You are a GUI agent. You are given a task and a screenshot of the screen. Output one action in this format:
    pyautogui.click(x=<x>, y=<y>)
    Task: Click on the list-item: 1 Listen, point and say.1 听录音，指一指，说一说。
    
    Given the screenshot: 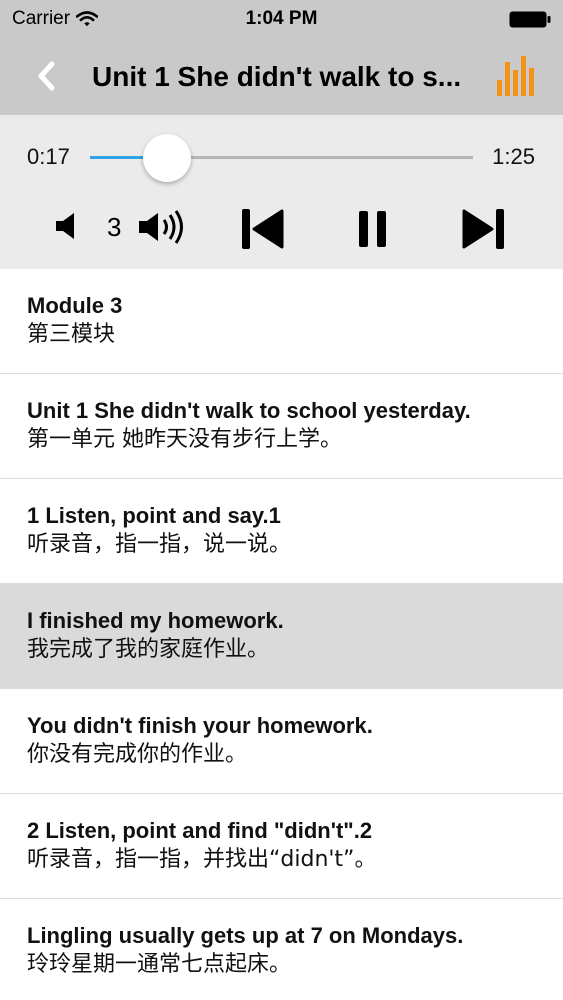 What is the action you would take?
    pyautogui.click(x=281, y=531)
    